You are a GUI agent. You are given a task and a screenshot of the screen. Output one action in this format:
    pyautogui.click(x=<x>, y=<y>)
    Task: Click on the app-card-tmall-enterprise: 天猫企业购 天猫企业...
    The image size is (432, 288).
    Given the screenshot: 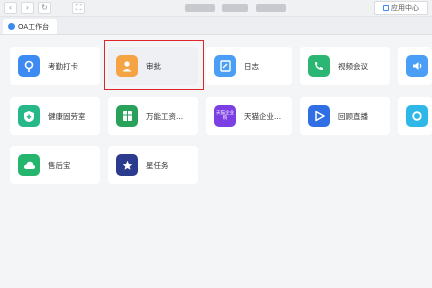 What is the action you would take?
    pyautogui.click(x=249, y=116)
    